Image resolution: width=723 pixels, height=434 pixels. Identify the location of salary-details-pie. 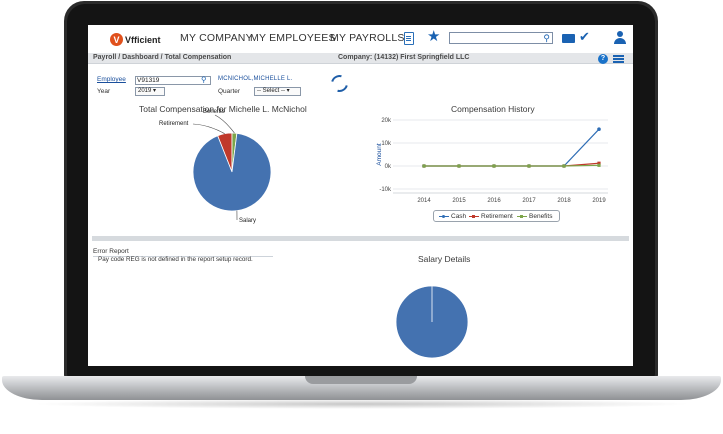
(432, 322).